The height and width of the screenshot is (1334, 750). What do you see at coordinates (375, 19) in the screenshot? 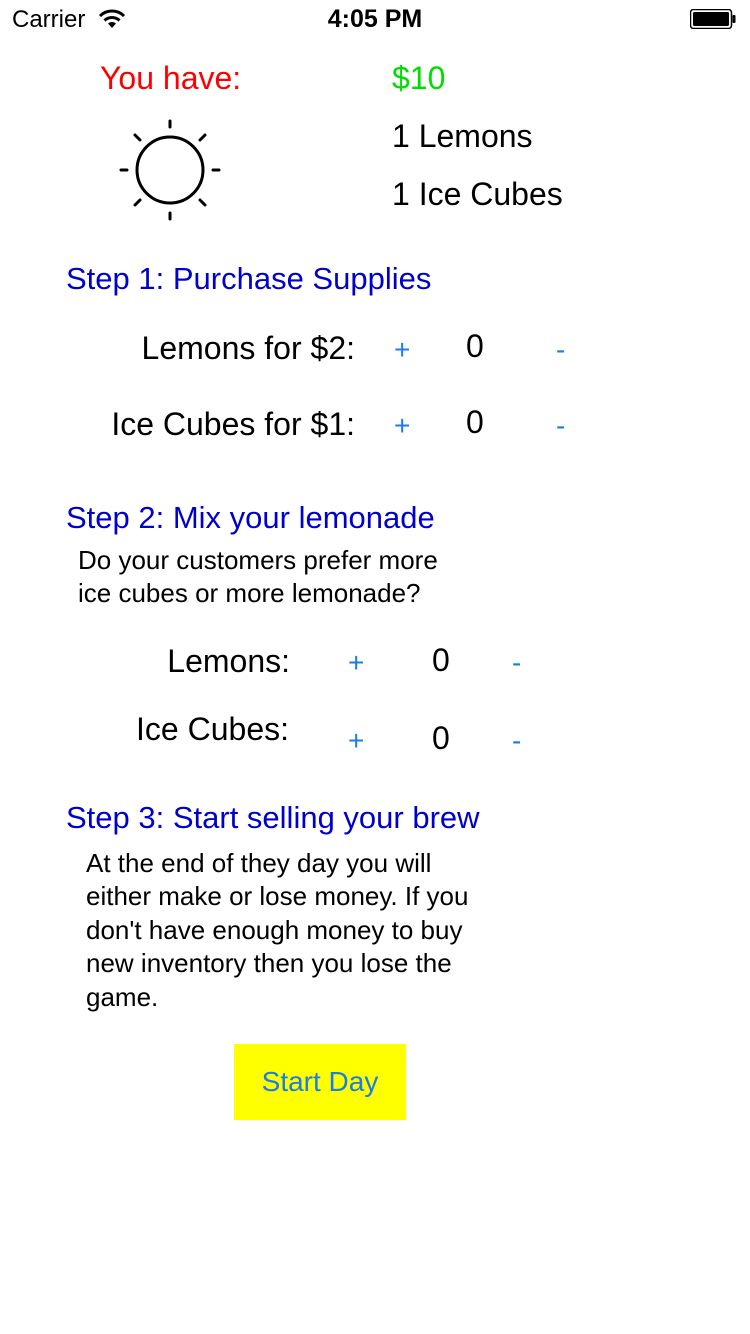
I see `status-time: 4:05 PM` at bounding box center [375, 19].